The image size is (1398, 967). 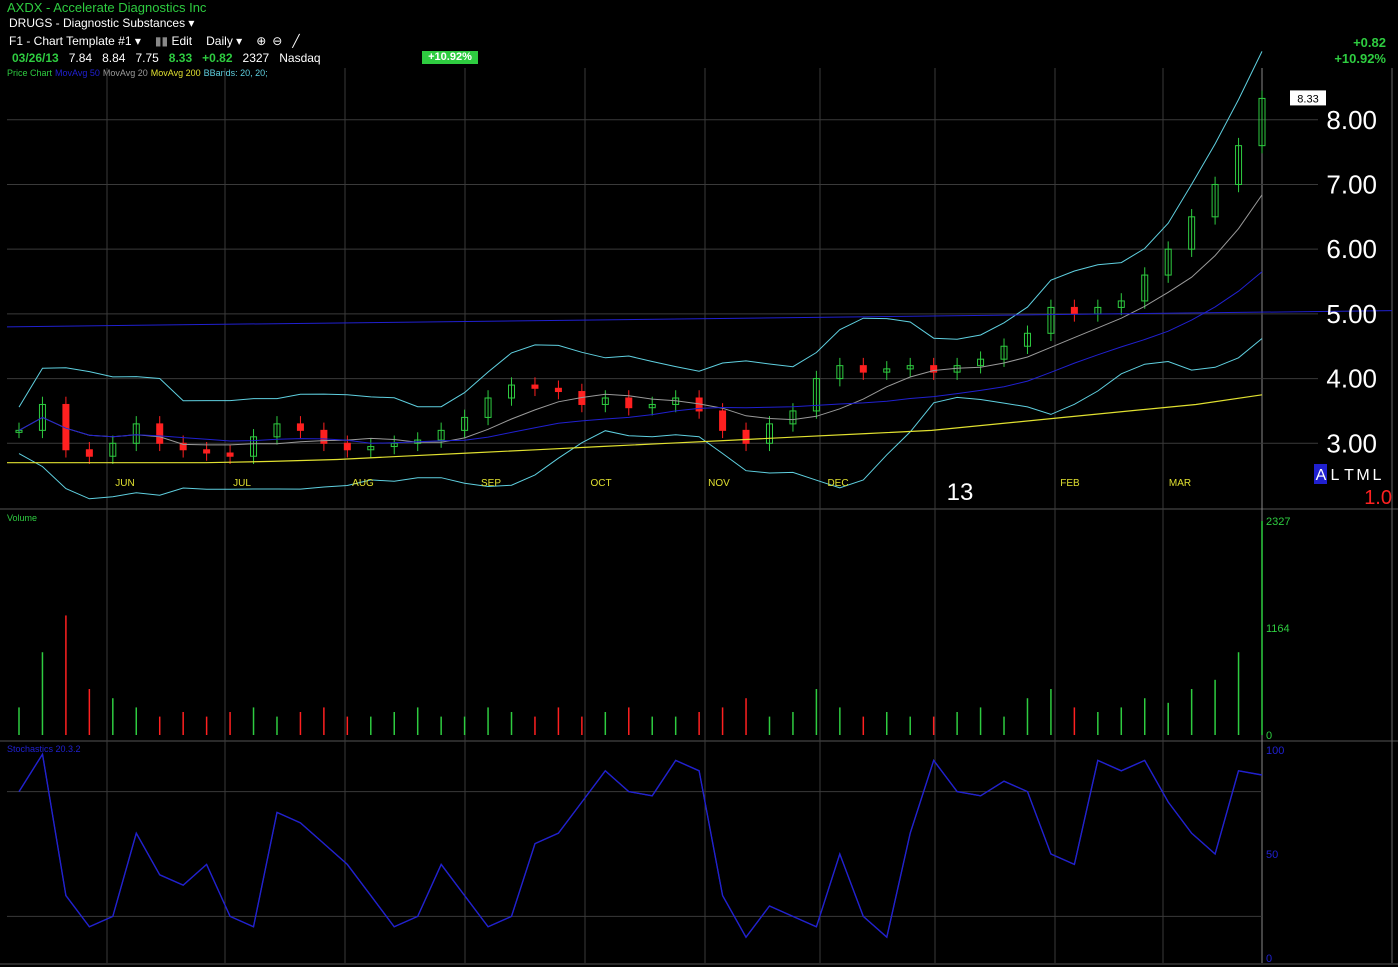 I want to click on volume-tick-label: 0, so click(x=1269, y=736).